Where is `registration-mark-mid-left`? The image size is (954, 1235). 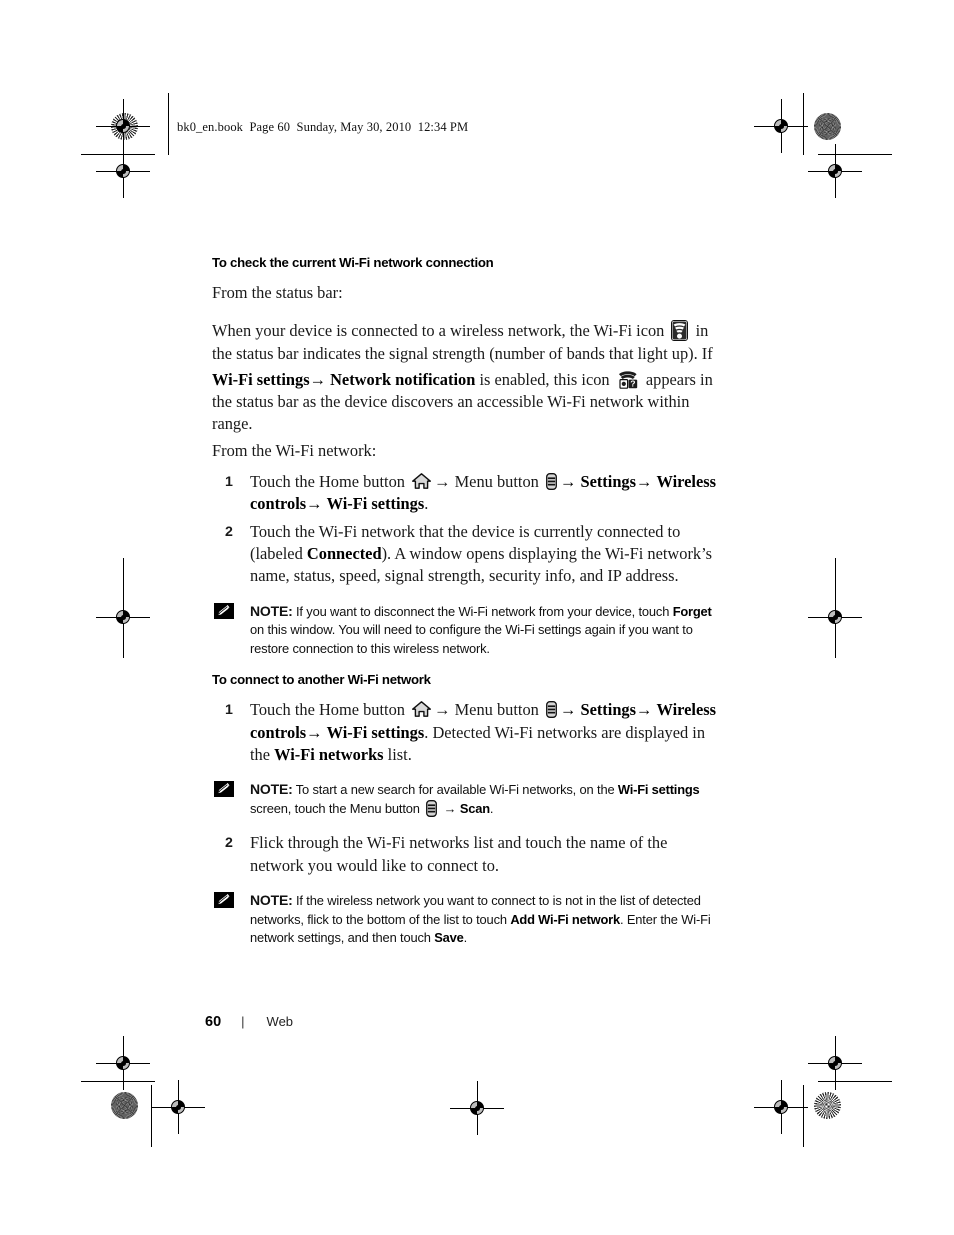
registration-mark-mid-left is located at coordinates (123, 617).